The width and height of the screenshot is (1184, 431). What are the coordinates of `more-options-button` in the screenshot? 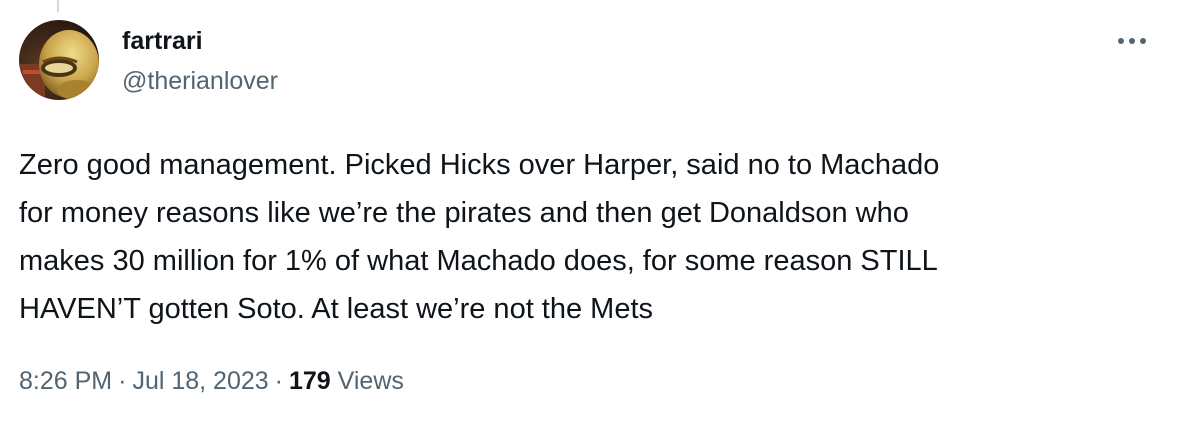 It's located at (1132, 41).